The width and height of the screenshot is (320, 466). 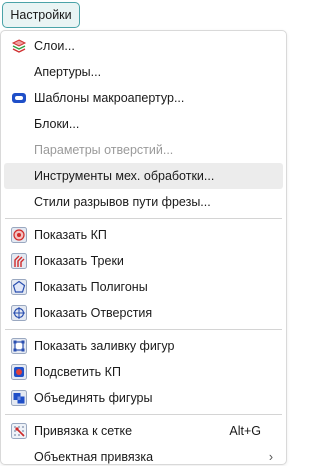 I want to click on menu-item-label: Показать КП, so click(x=70, y=235).